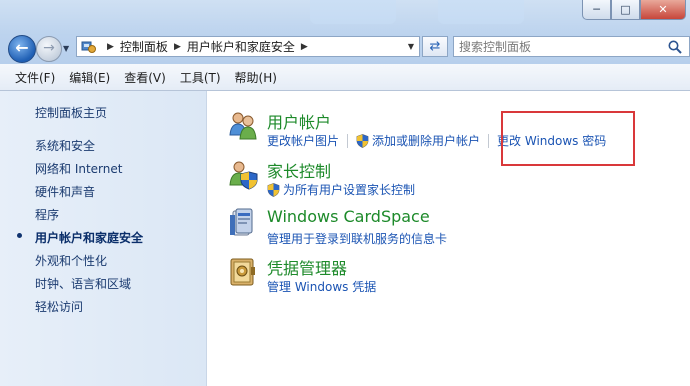  Describe the element at coordinates (345, 77) in the screenshot. I see `menu-bar: 文件(F) 编辑(E) 查看(V) 工具(T) 帮助(H)` at that location.